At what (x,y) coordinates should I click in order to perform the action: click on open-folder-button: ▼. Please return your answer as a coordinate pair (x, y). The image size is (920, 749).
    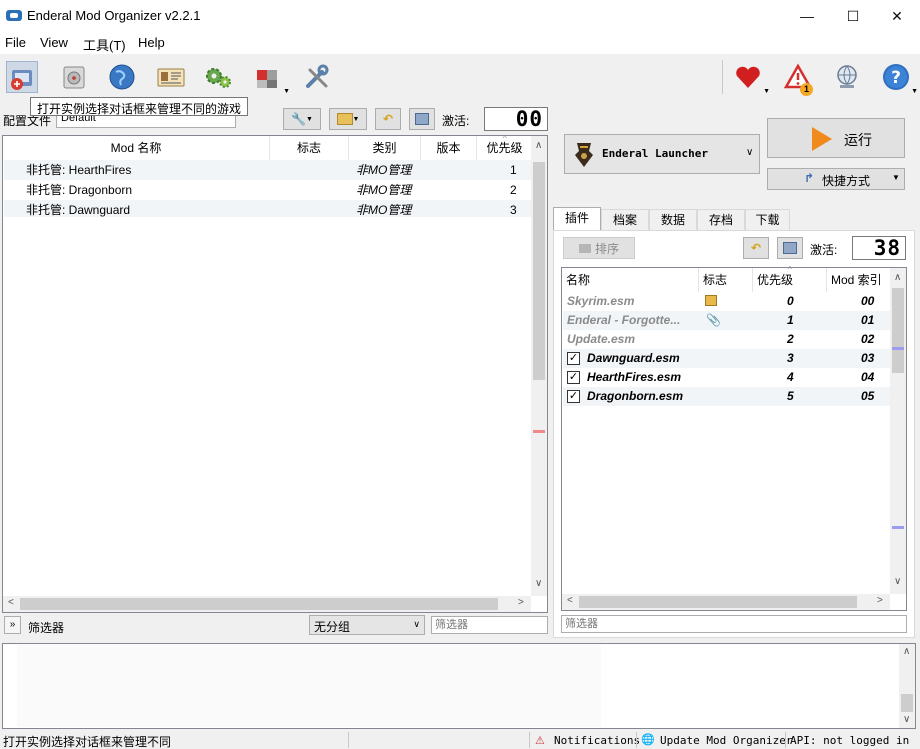
    Looking at the image, I should click on (348, 119).